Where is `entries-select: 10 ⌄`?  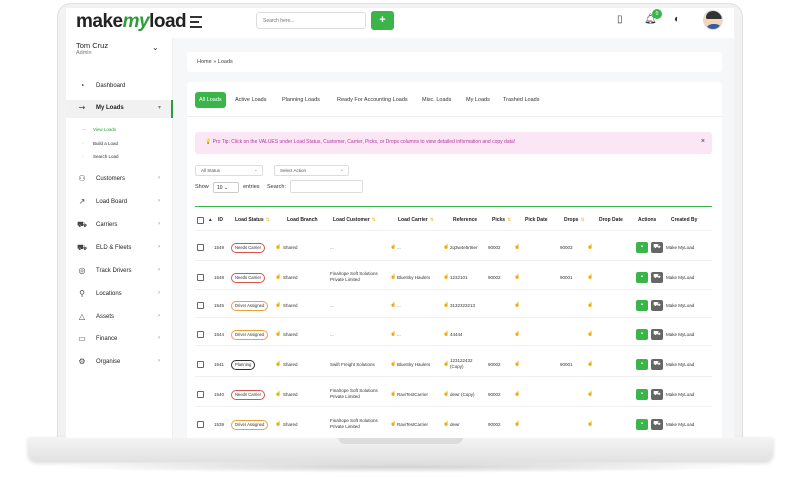
entries-select: 10 ⌄ is located at coordinates (226, 187).